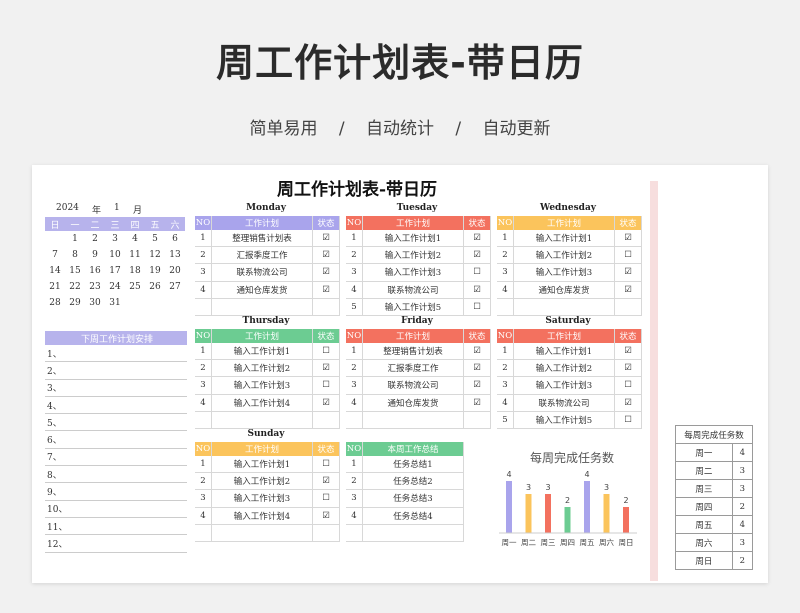 The height and width of the screenshot is (613, 800). What do you see at coordinates (116, 491) in the screenshot?
I see `next-week-item: 9、` at bounding box center [116, 491].